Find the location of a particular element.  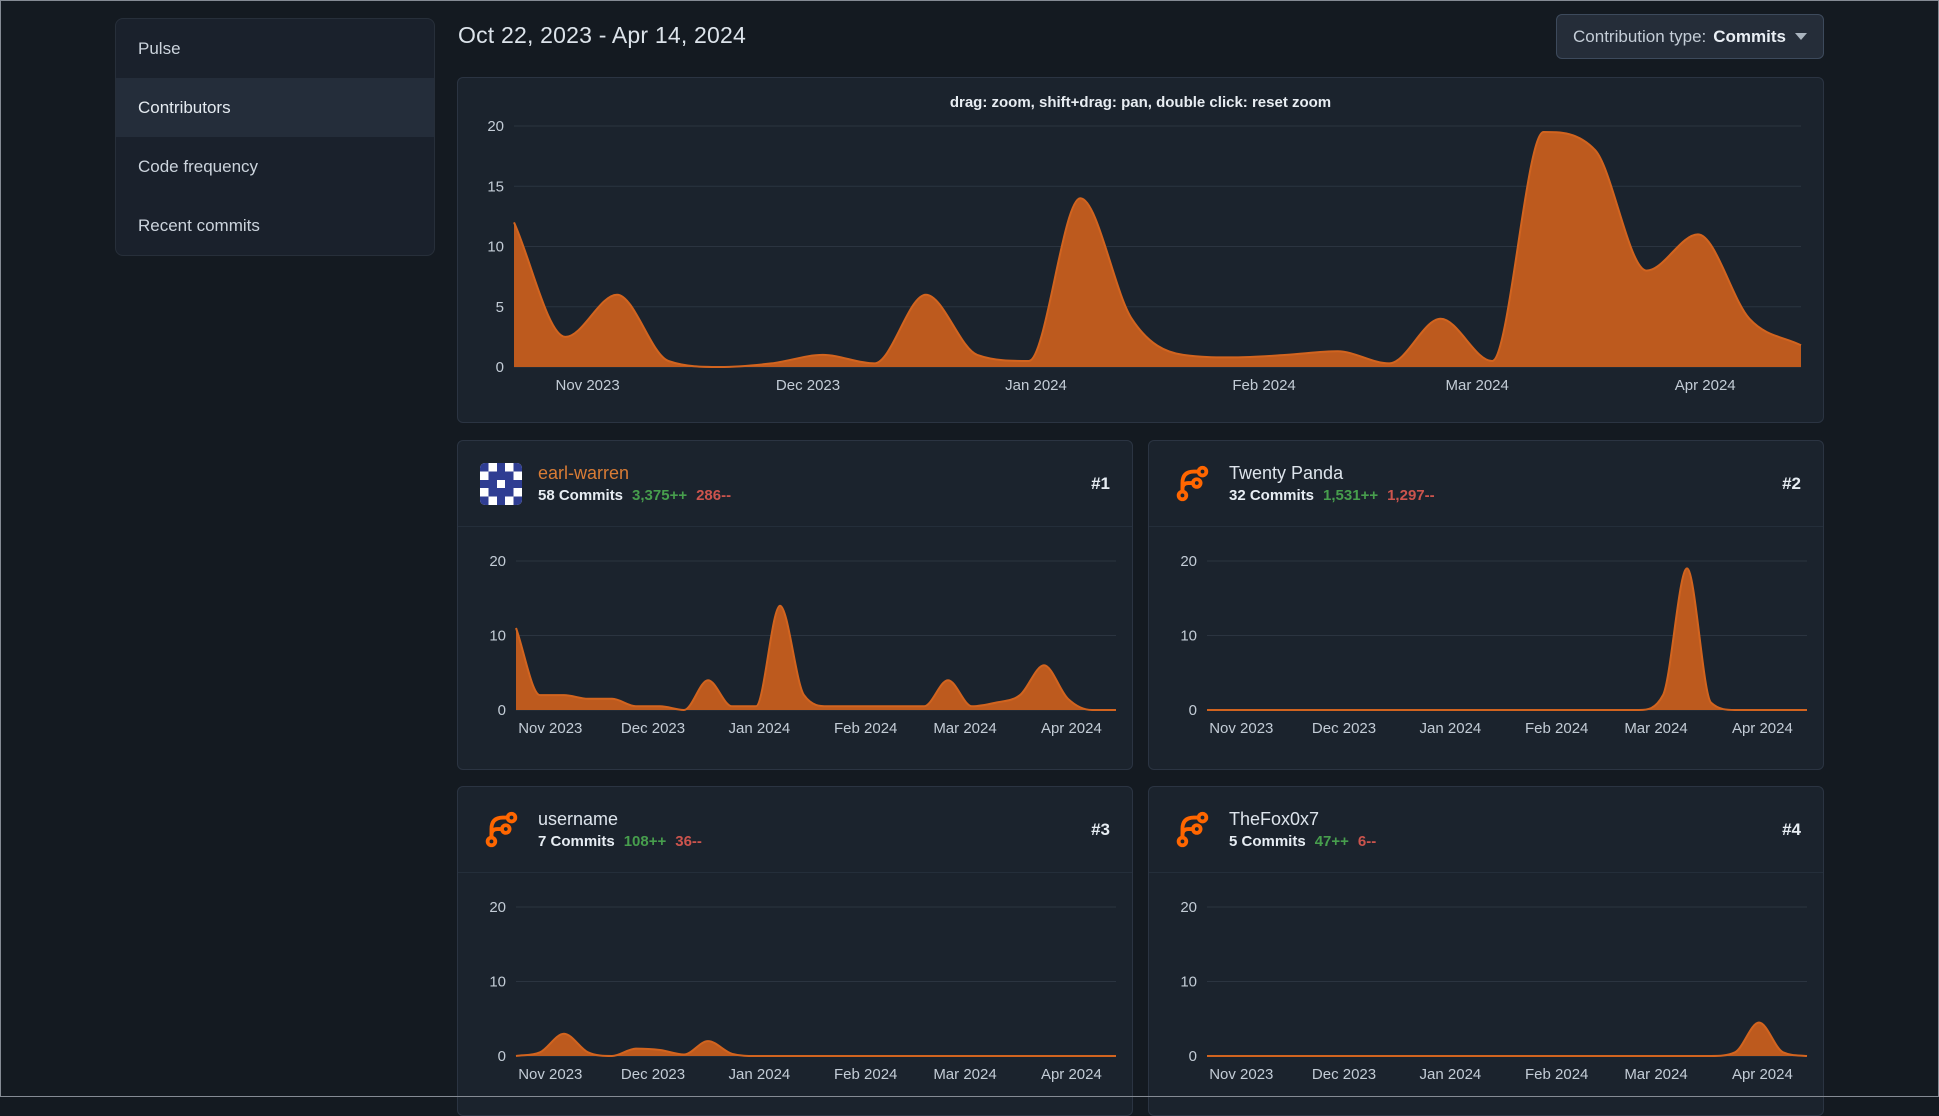

rank-badge: #3 is located at coordinates (1100, 829).